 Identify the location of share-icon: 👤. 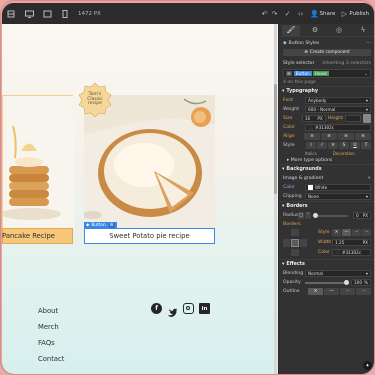
(315, 14).